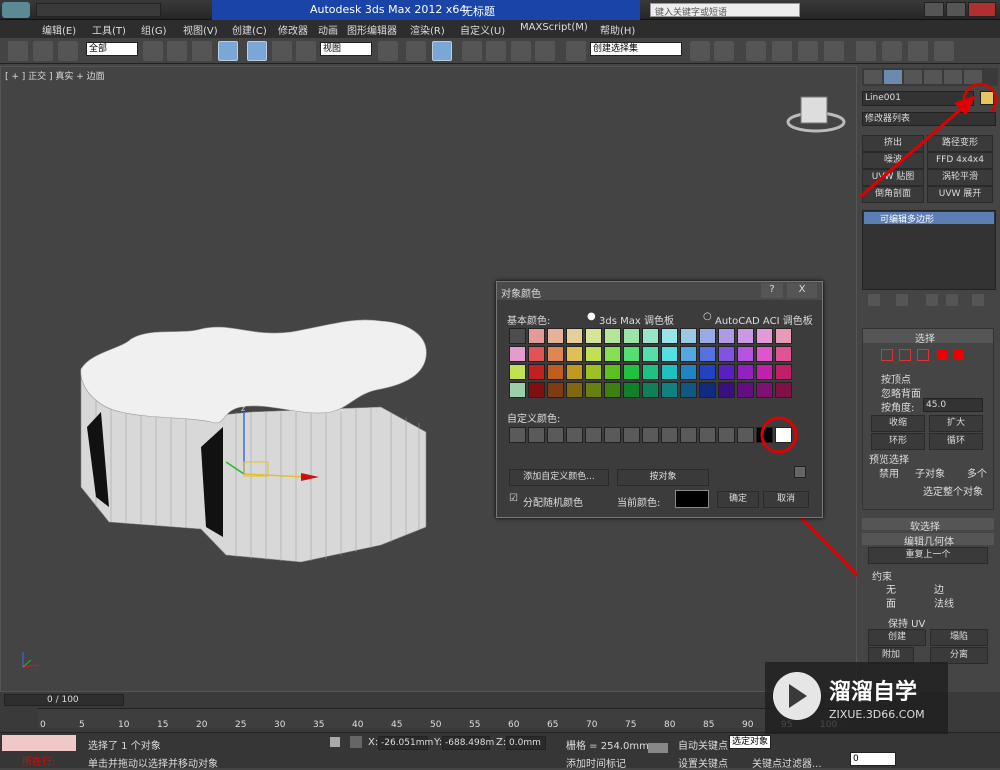 The image size is (1000, 770). Describe the element at coordinates (346, 49) in the screenshot. I see `reference-coord-dropdown: 视图` at that location.